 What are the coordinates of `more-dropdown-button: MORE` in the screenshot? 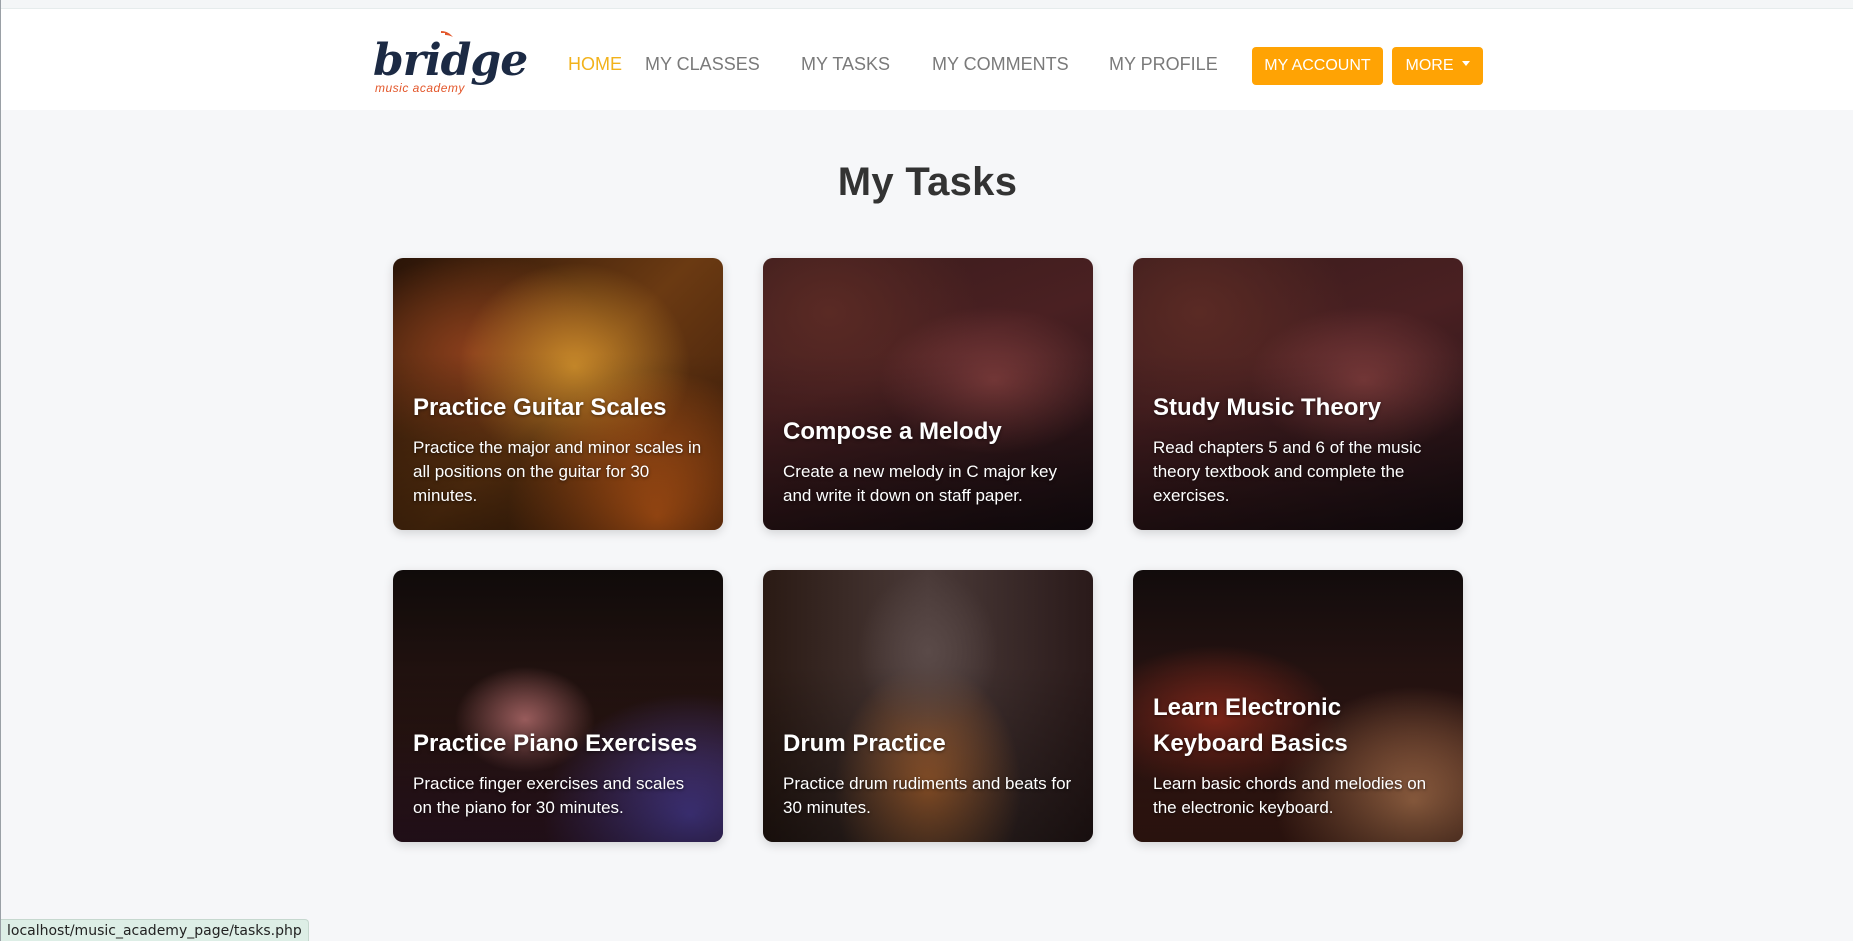 It's located at (1437, 66).